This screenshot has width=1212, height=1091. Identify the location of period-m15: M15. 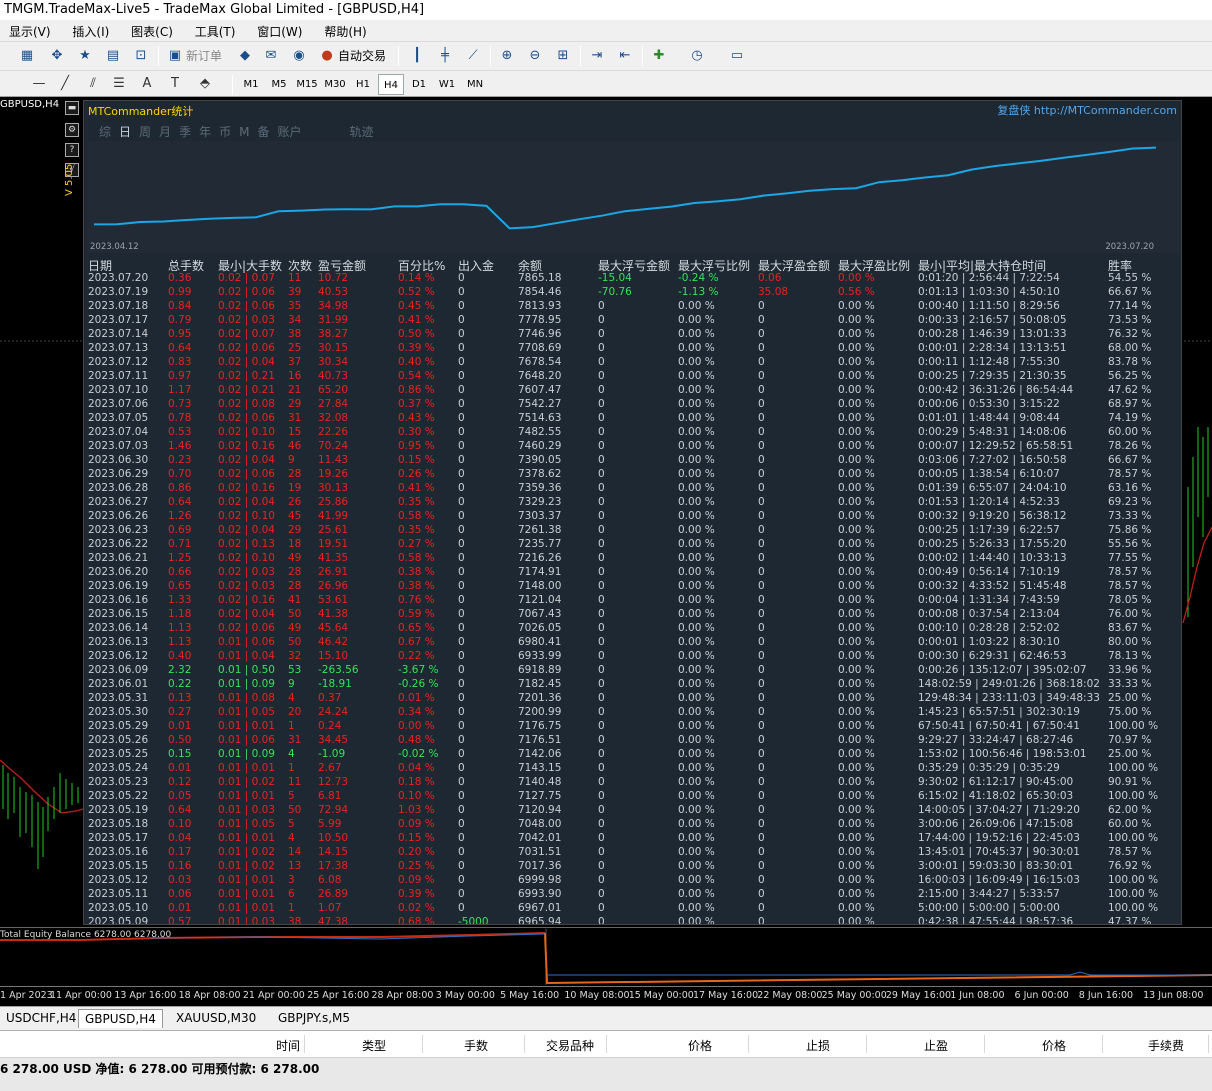
(307, 84).